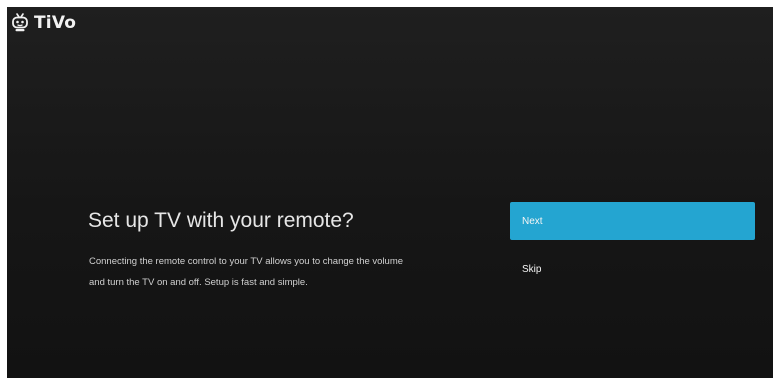 The width and height of the screenshot is (781, 385). I want to click on skip-button: Skip, so click(632, 269).